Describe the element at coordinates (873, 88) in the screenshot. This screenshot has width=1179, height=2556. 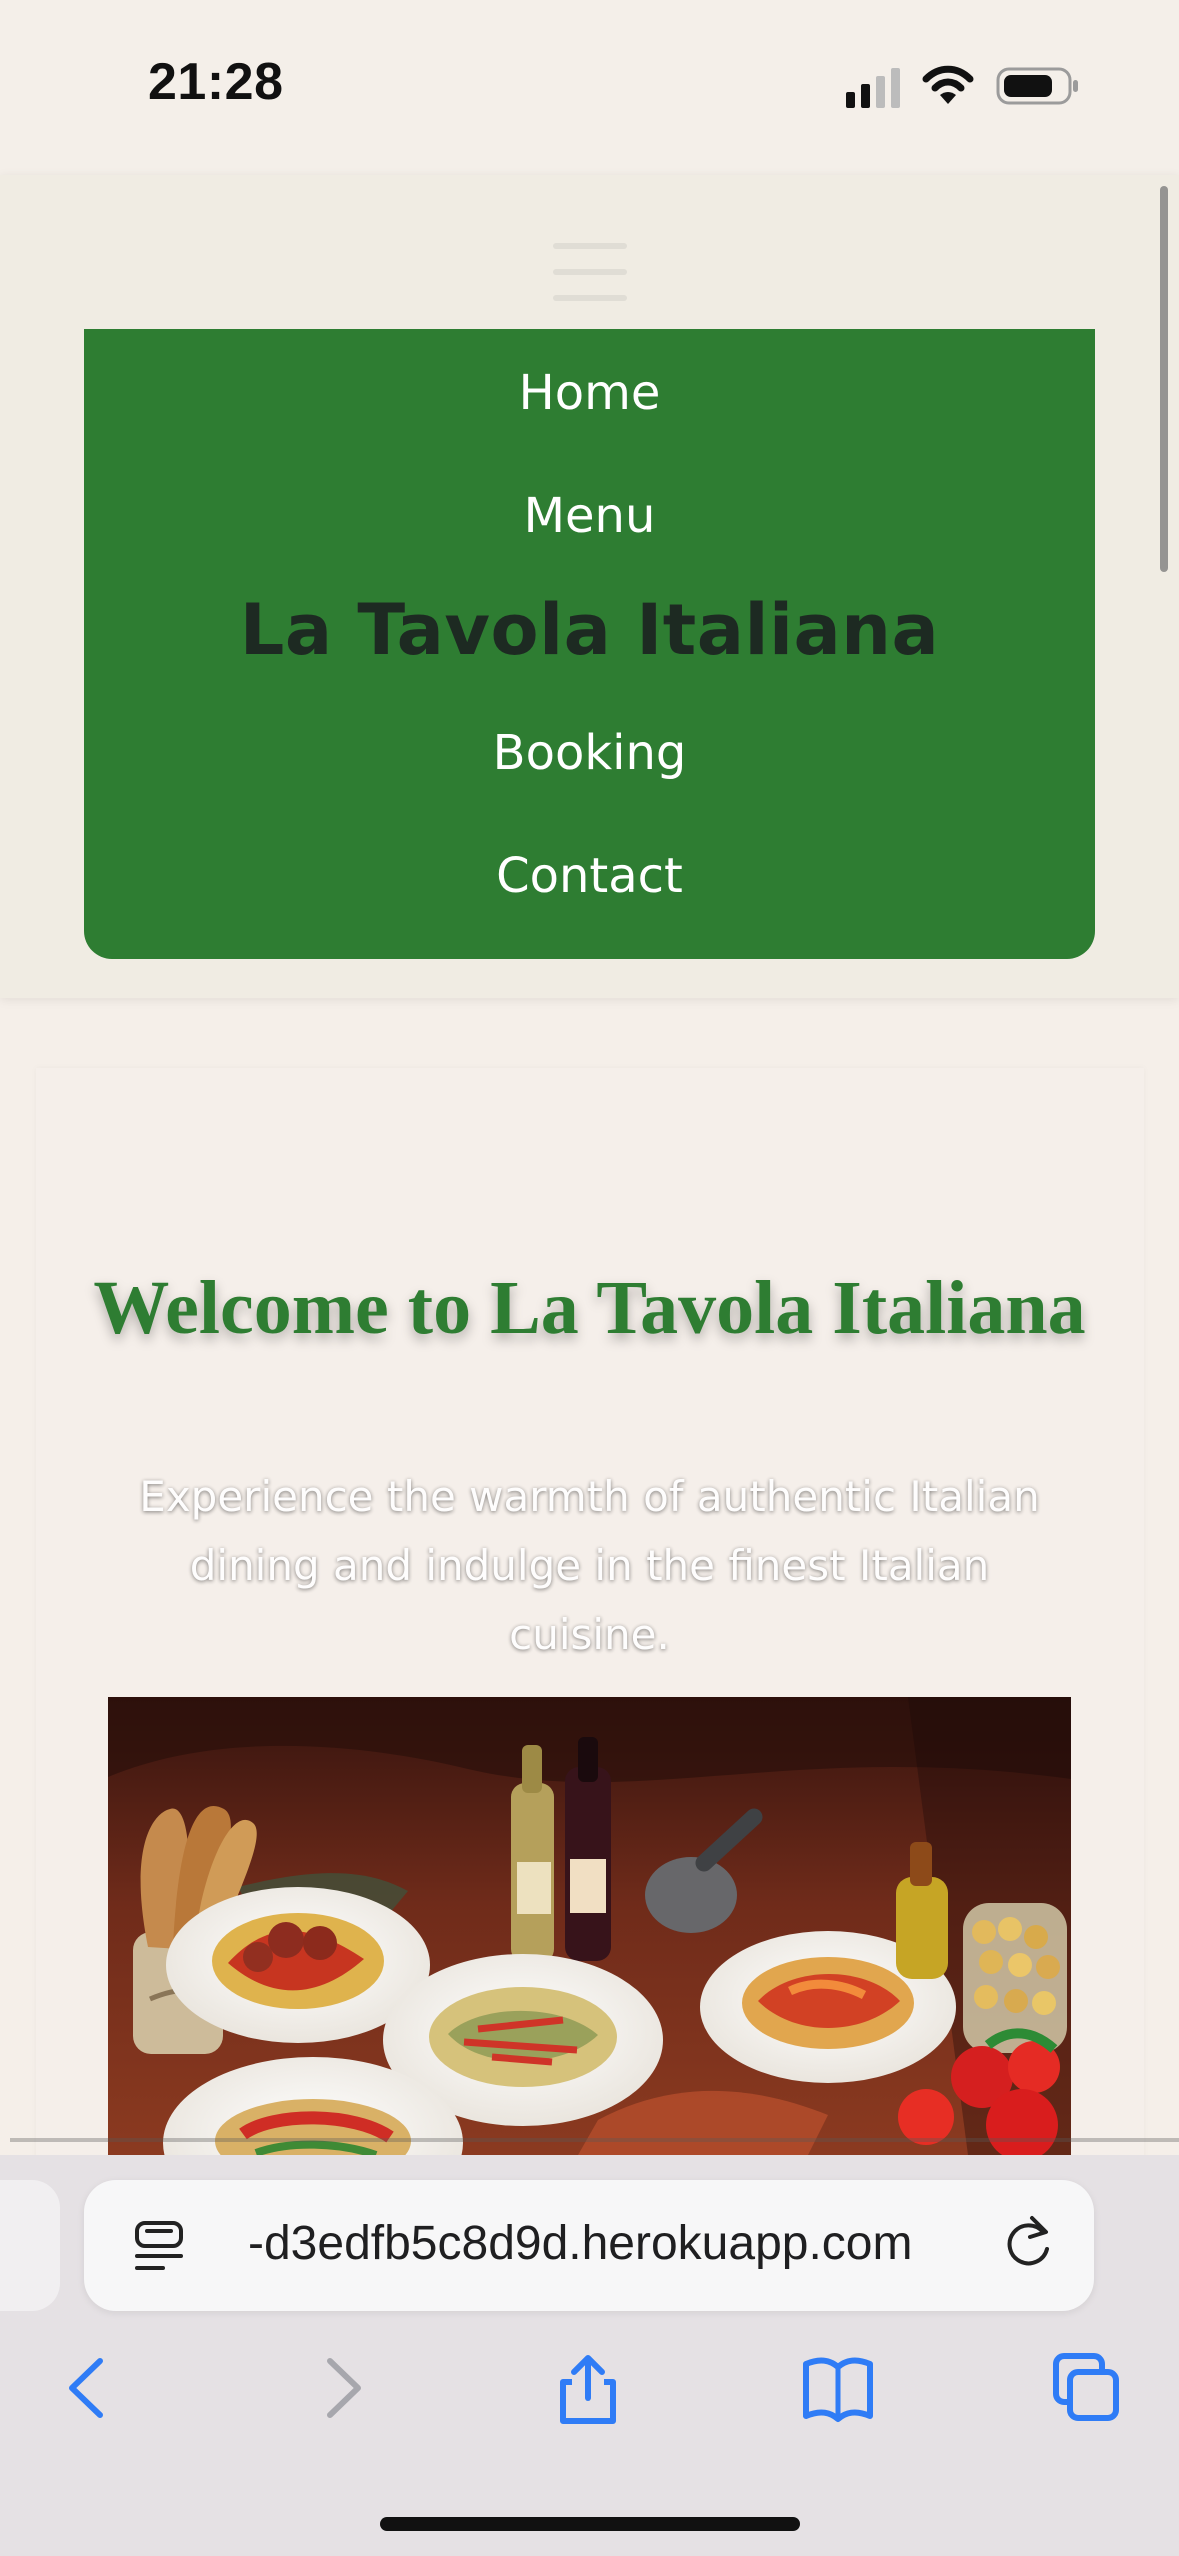
I see `cellular-signal-icon` at that location.